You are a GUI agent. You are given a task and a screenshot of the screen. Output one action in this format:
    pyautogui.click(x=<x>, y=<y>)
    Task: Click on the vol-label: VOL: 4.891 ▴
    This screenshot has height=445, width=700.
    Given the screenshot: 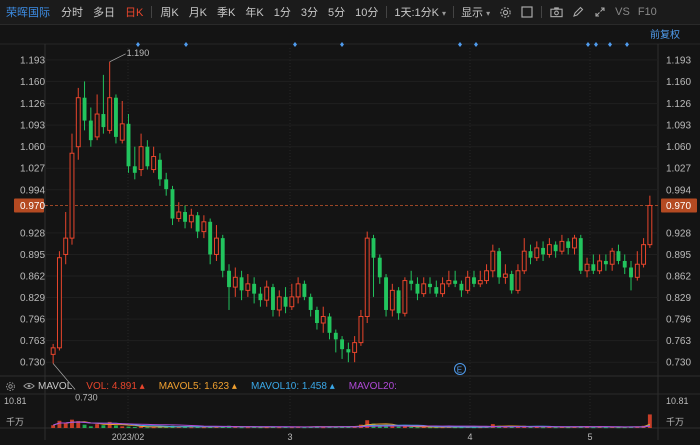 What is the action you would take?
    pyautogui.click(x=115, y=386)
    